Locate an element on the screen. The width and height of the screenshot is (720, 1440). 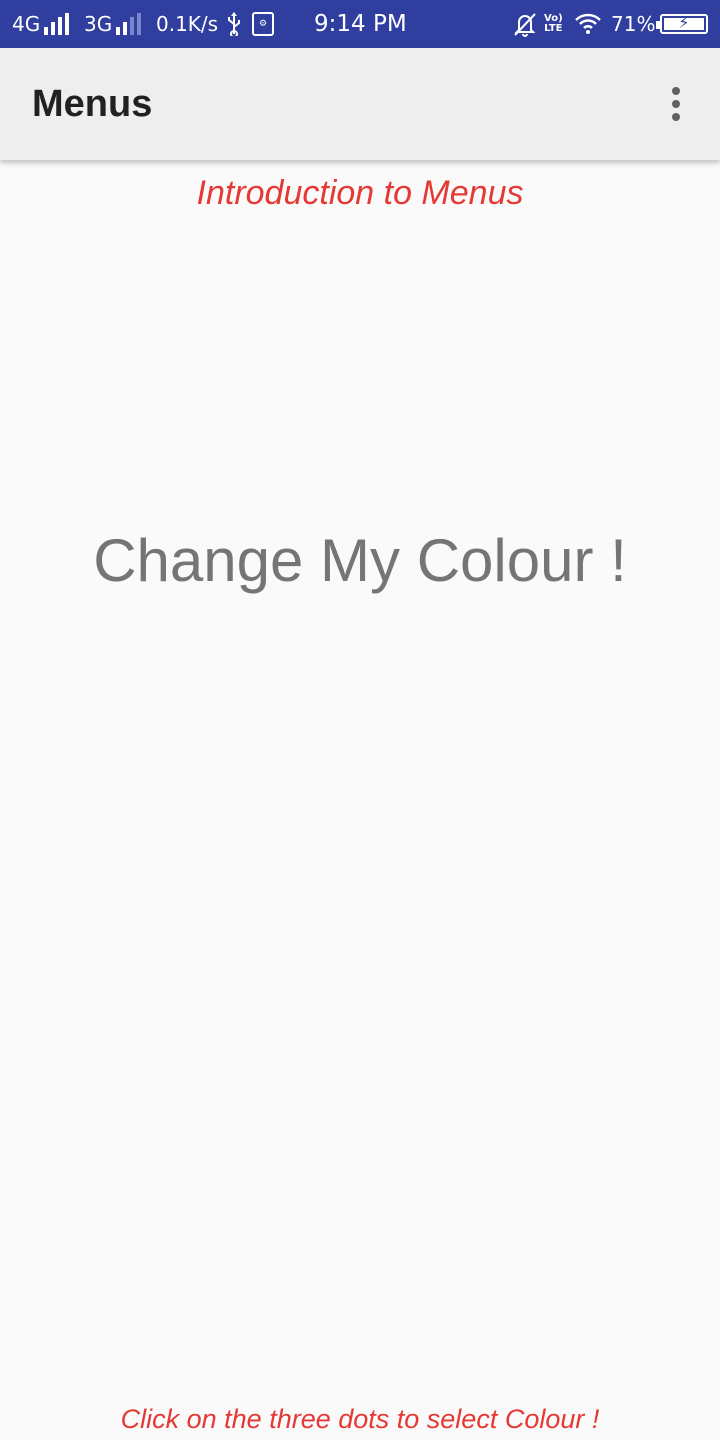
status-bar: 4G 3G 0.1K/s ⚙ 9:14 PM Vo) LTE 71% ⚡ is located at coordinates (360, 24).